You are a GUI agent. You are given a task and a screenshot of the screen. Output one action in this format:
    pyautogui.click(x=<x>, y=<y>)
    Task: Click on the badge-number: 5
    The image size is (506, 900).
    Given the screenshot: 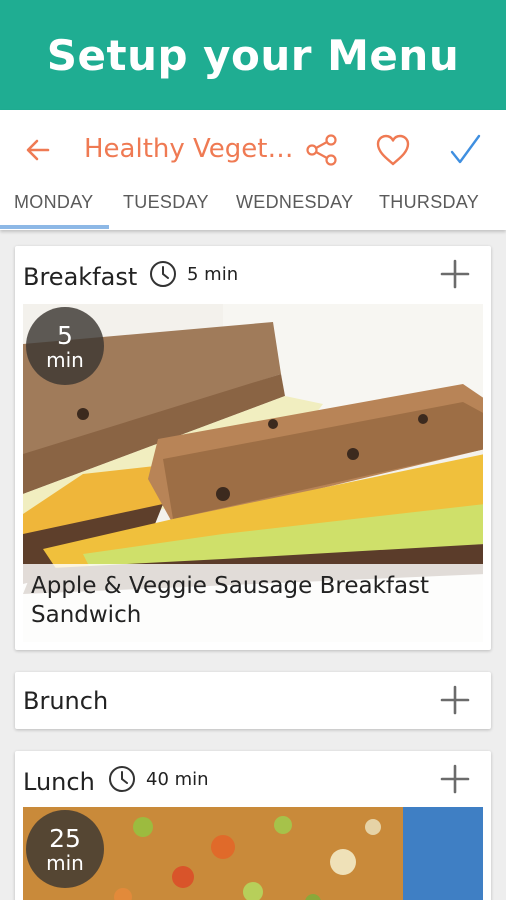 What is the action you would take?
    pyautogui.click(x=65, y=335)
    